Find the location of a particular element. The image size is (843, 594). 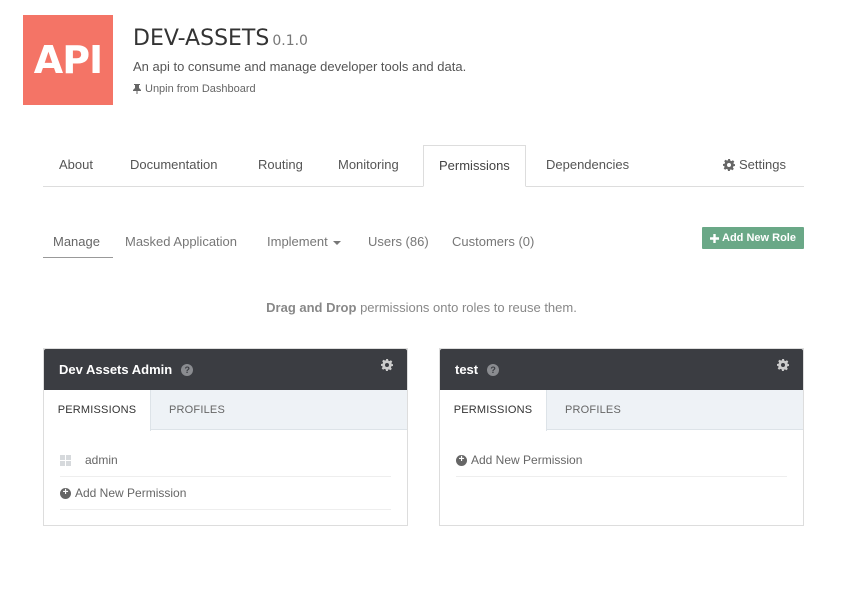

subnav-masked-application: Masked Application is located at coordinates (181, 241).